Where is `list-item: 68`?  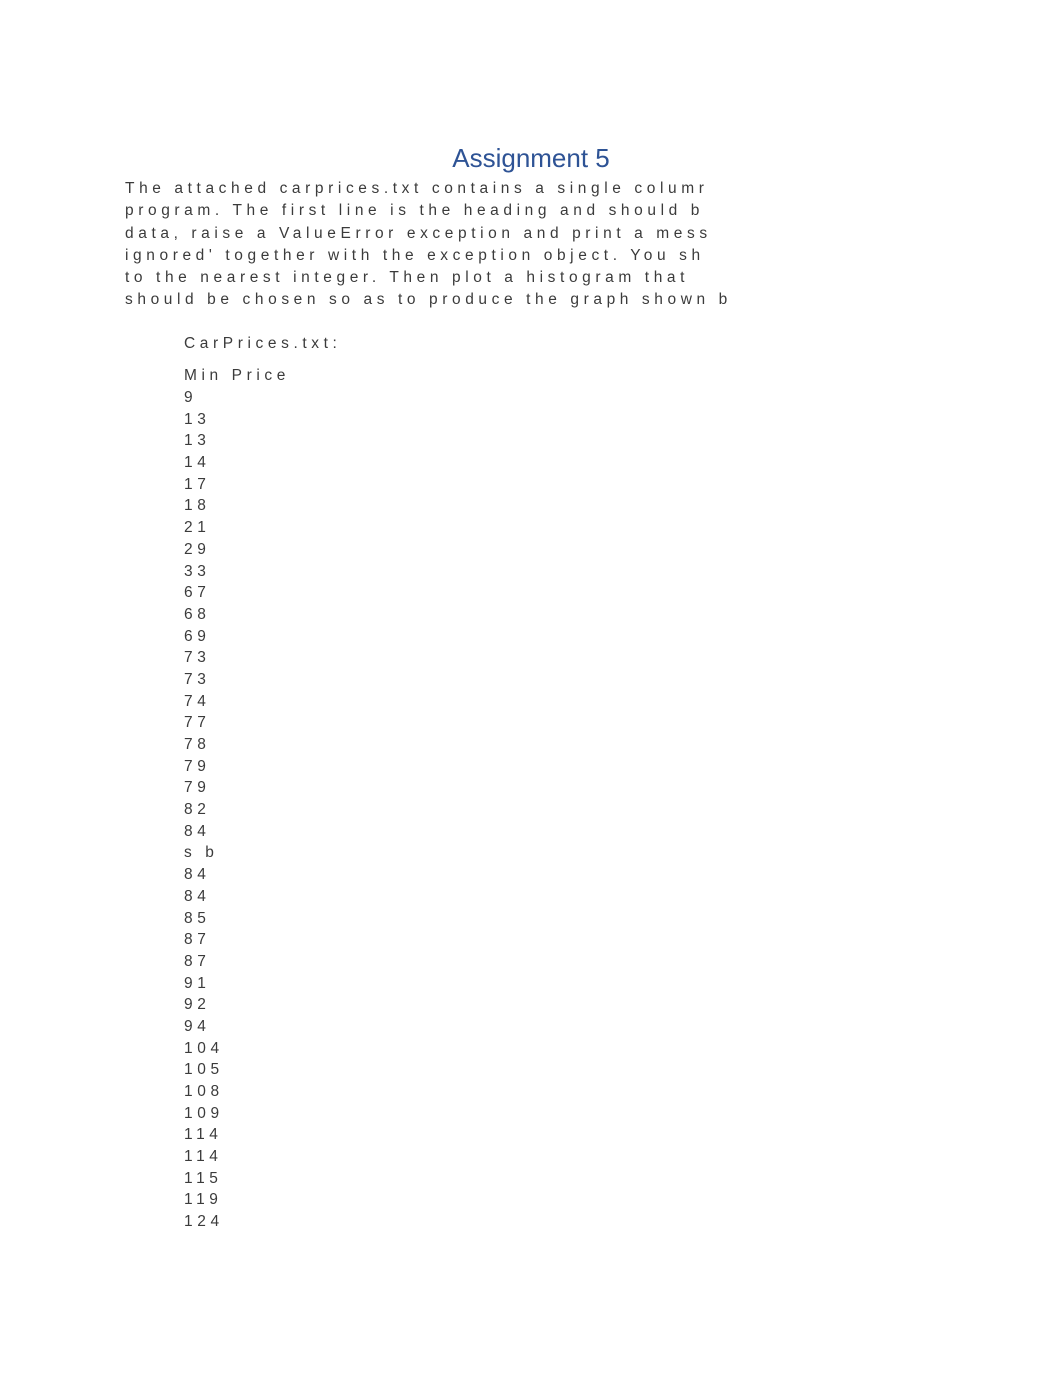
list-item: 68 is located at coordinates (197, 614).